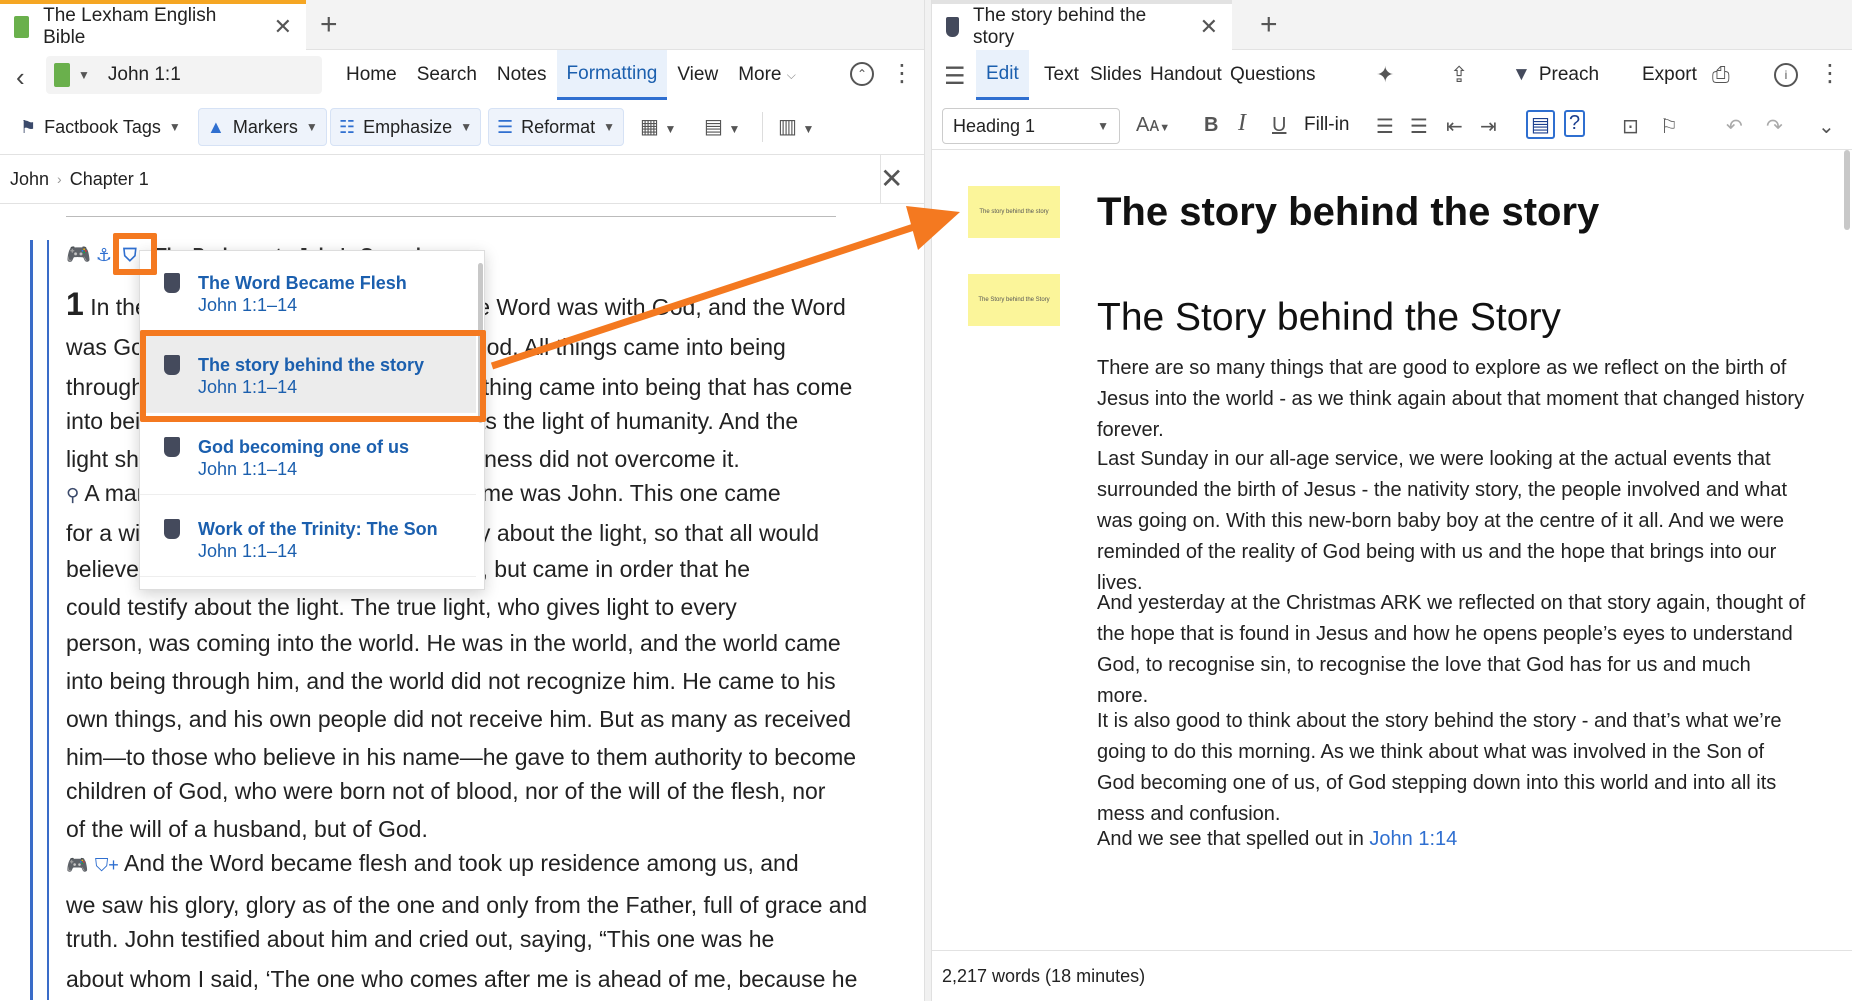 Image resolution: width=1852 pixels, height=1001 pixels. Describe the element at coordinates (406, 127) in the screenshot. I see `emphasize-button: ☷ Emphasize ▼` at that location.